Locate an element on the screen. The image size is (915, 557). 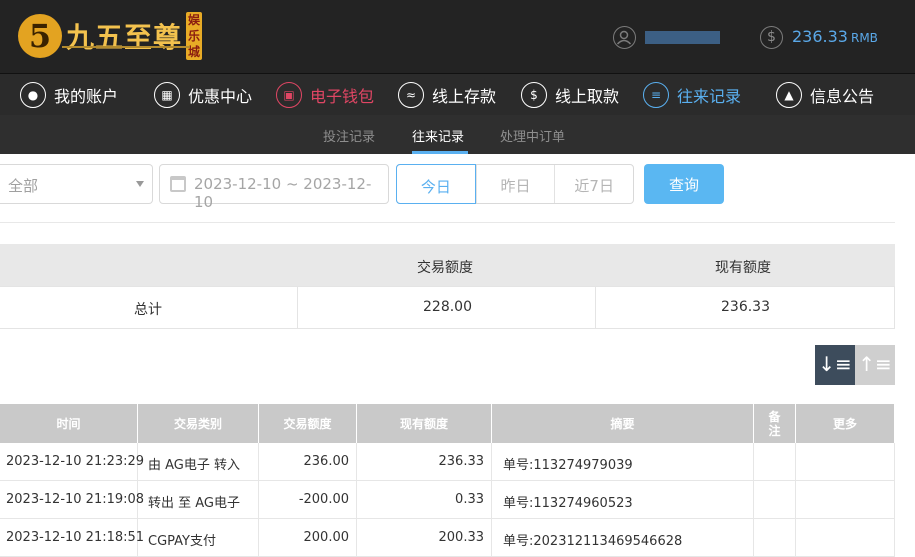
nav-label: 信息公告 is located at coordinates (842, 96).